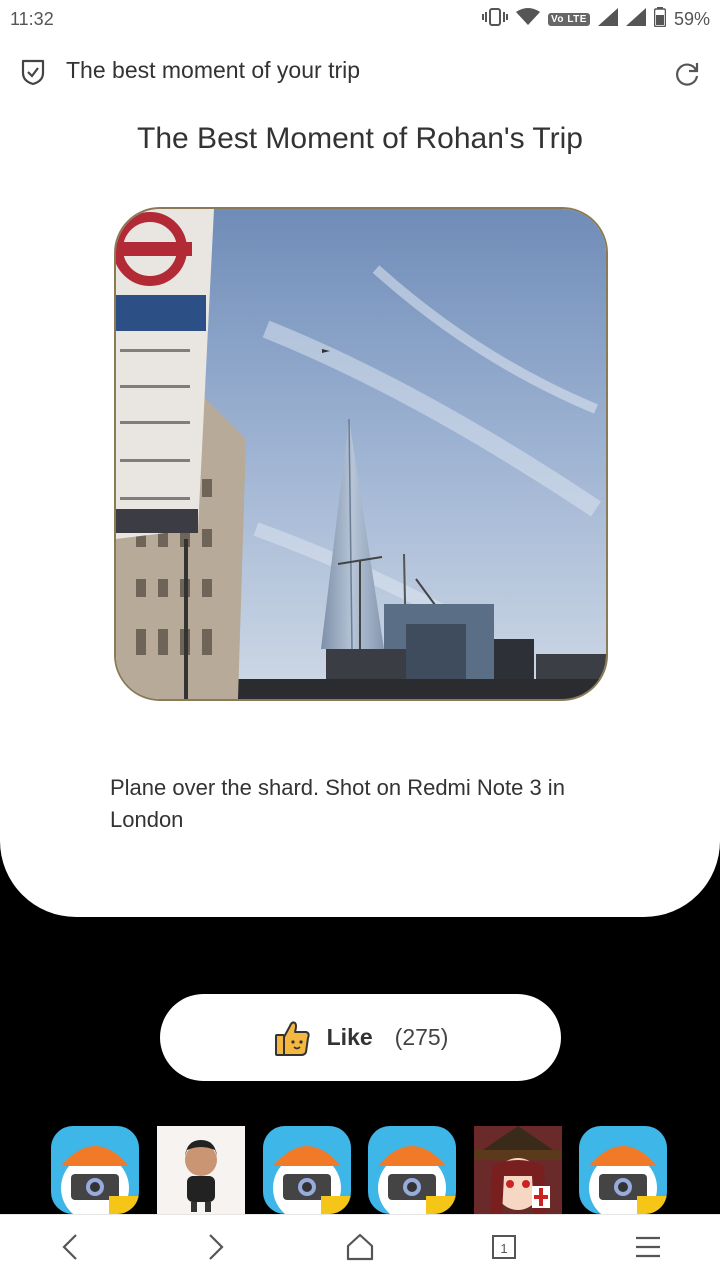 The image size is (720, 1280). What do you see at coordinates (495, 19) in the screenshot?
I see `vibrate-icon` at bounding box center [495, 19].